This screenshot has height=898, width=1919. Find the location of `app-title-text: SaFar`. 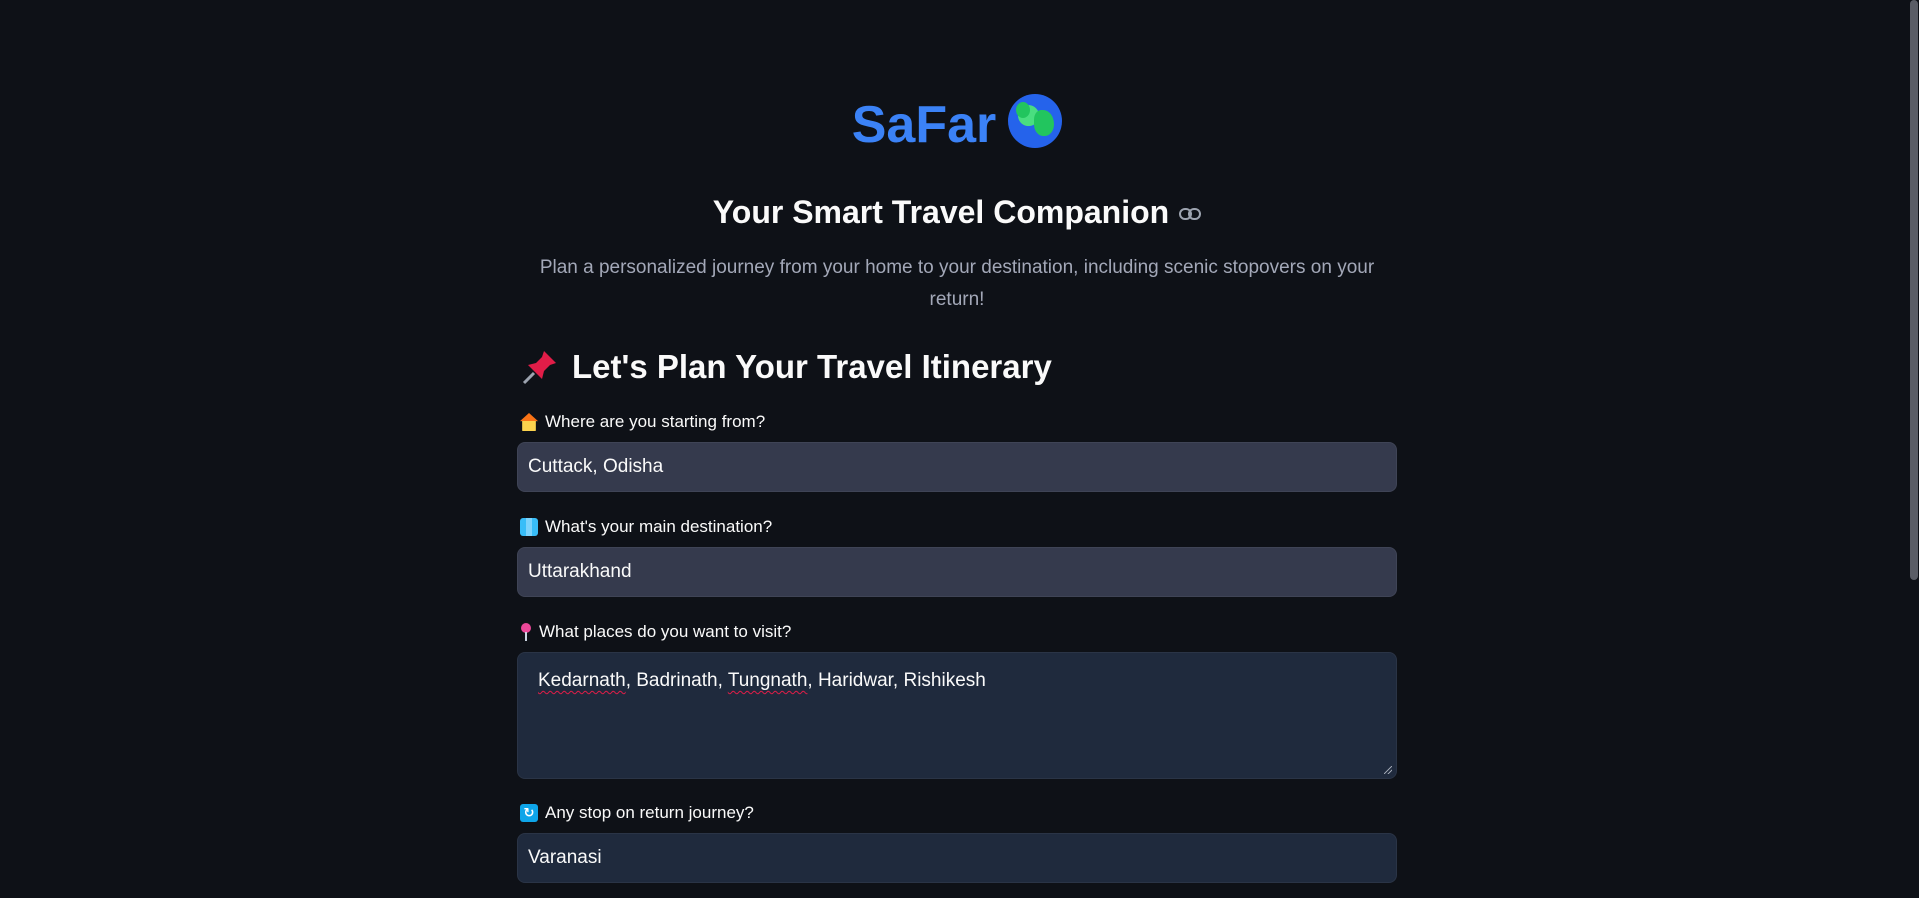

app-title-text: SaFar is located at coordinates (924, 125).